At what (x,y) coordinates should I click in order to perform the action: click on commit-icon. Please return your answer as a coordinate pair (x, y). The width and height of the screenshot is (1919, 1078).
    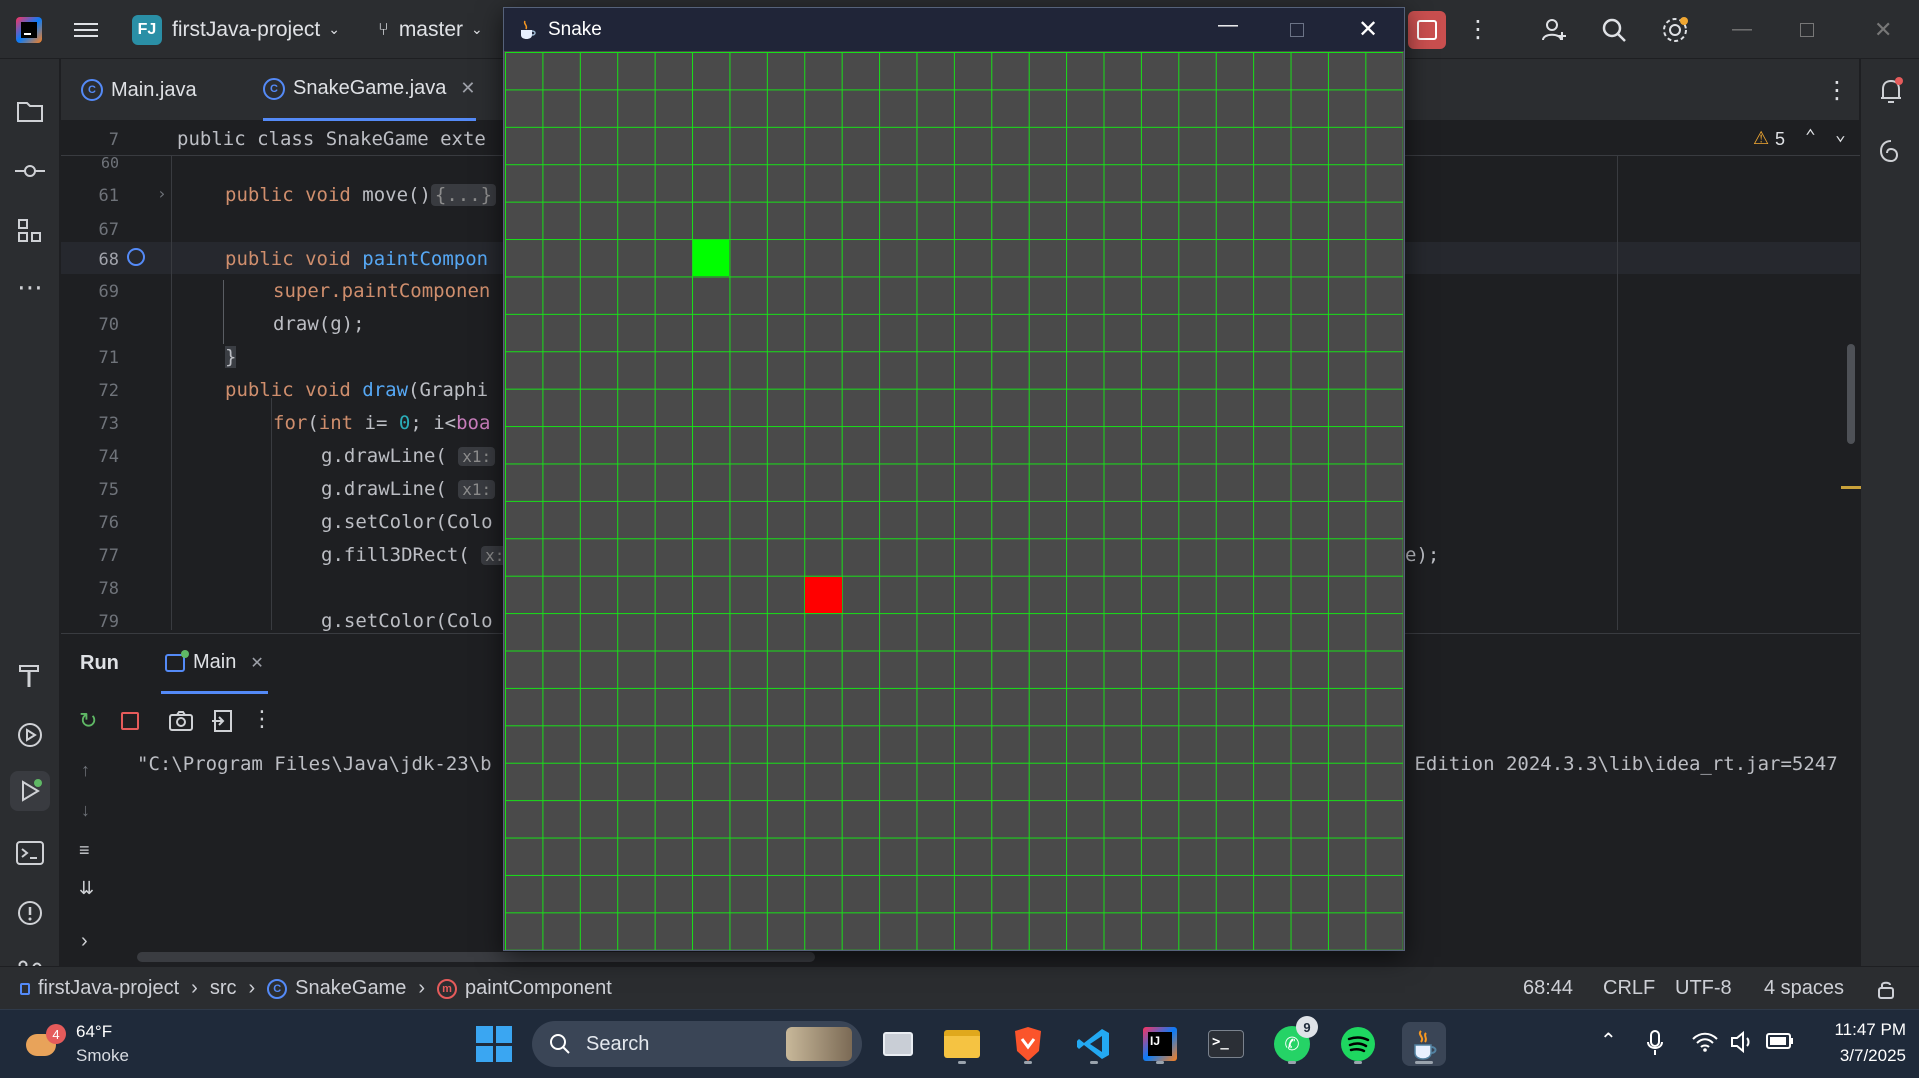
    Looking at the image, I should click on (30, 171).